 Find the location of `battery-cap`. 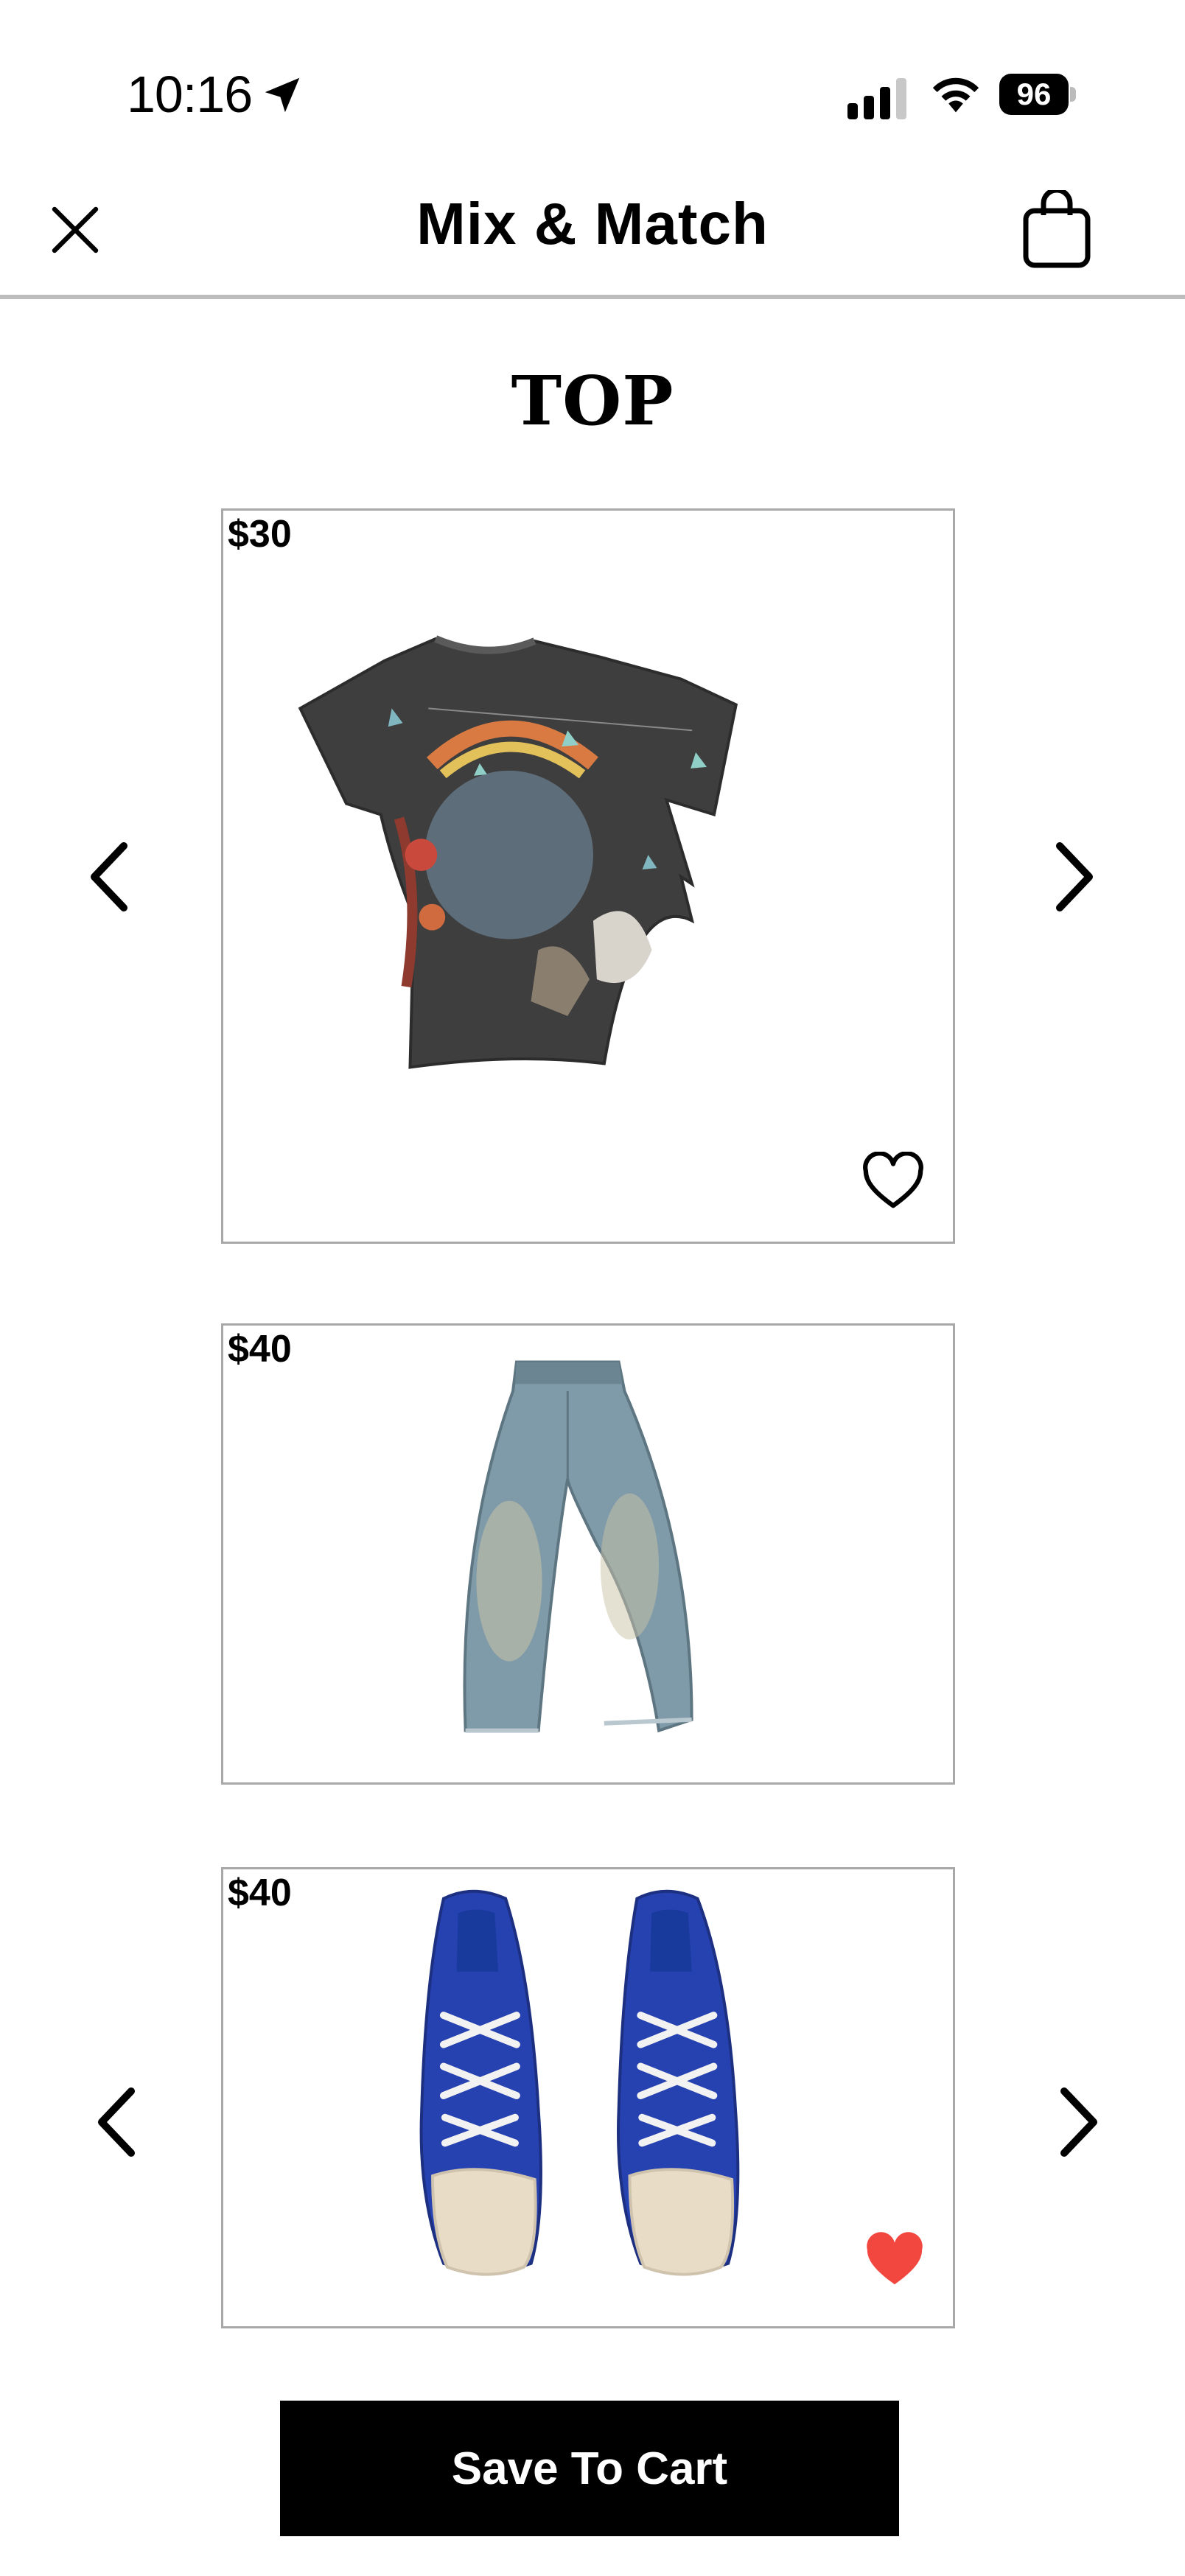

battery-cap is located at coordinates (1073, 94).